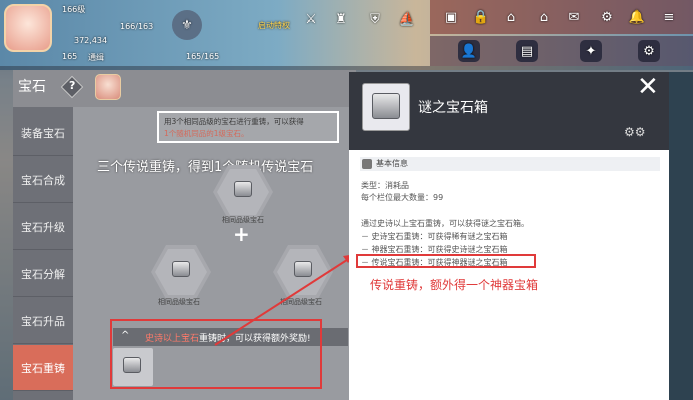  I want to click on menu-icon: ≡, so click(669, 17).